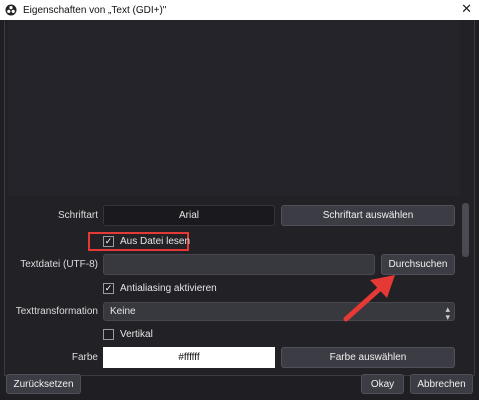 This screenshot has height=400, width=479. I want to click on obs-app-icon, so click(11, 10).